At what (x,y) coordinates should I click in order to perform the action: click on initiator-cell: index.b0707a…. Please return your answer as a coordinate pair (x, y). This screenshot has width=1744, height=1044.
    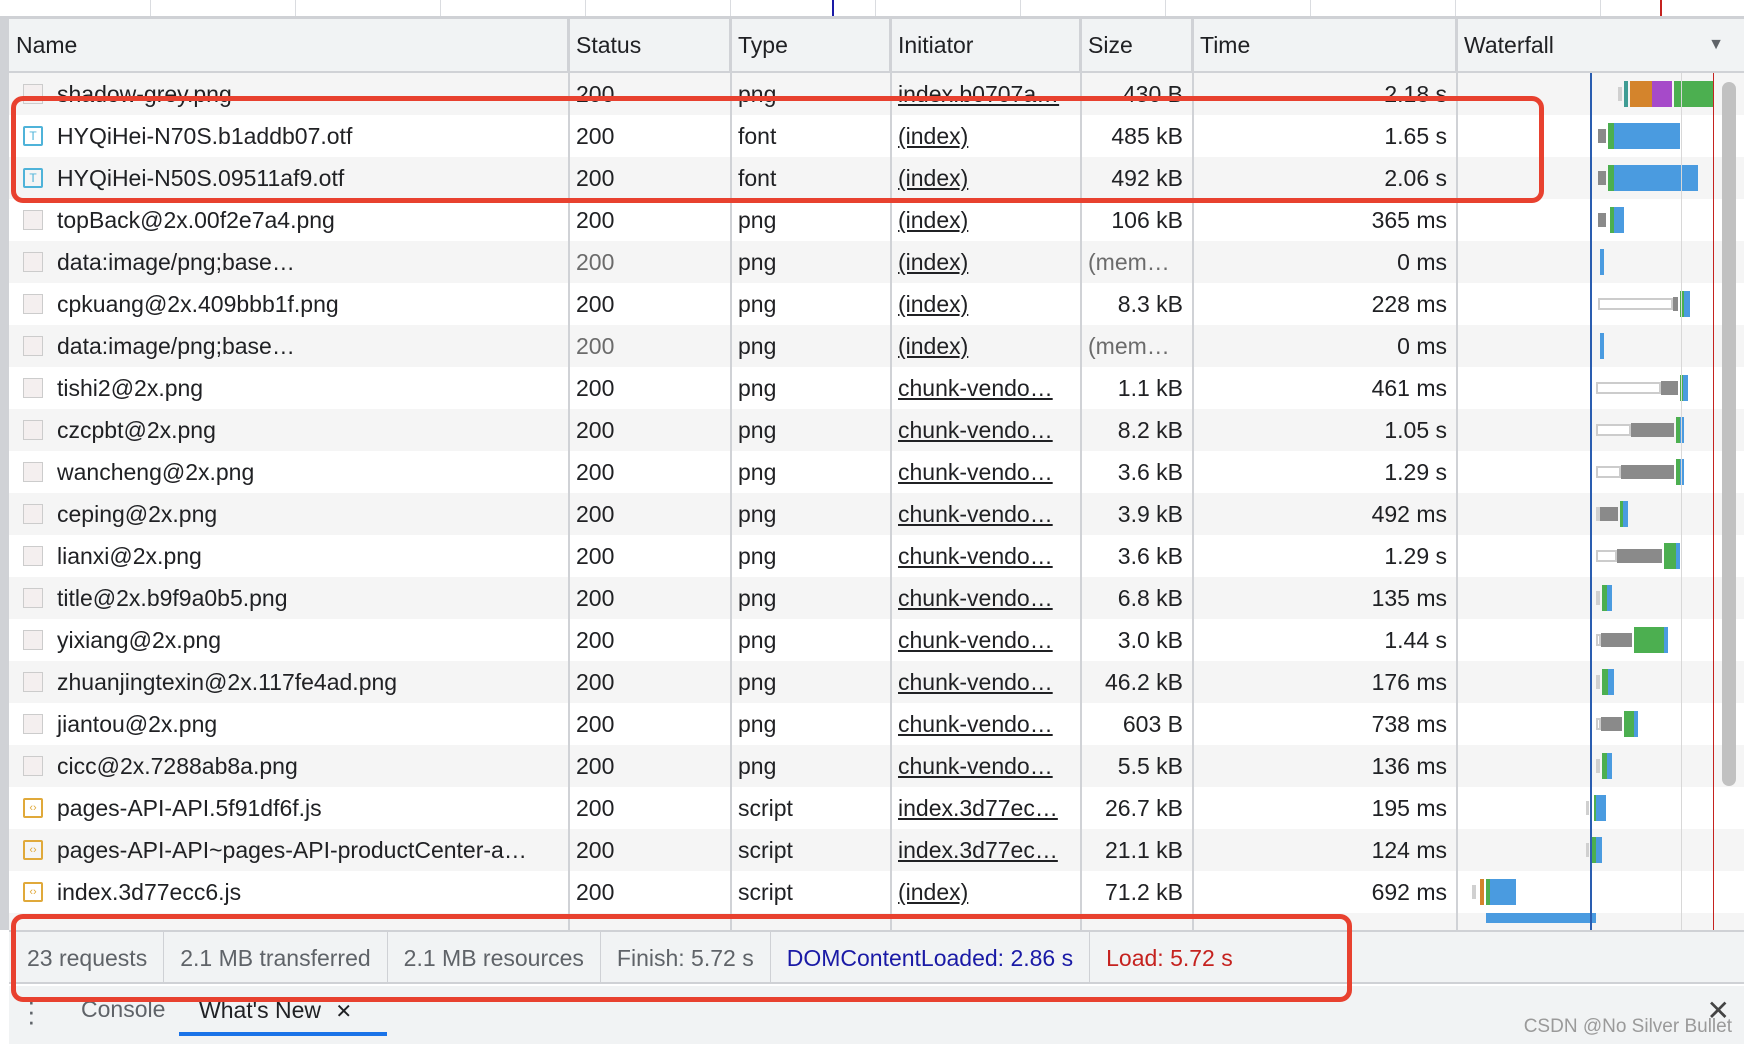
    Looking at the image, I should click on (986, 94).